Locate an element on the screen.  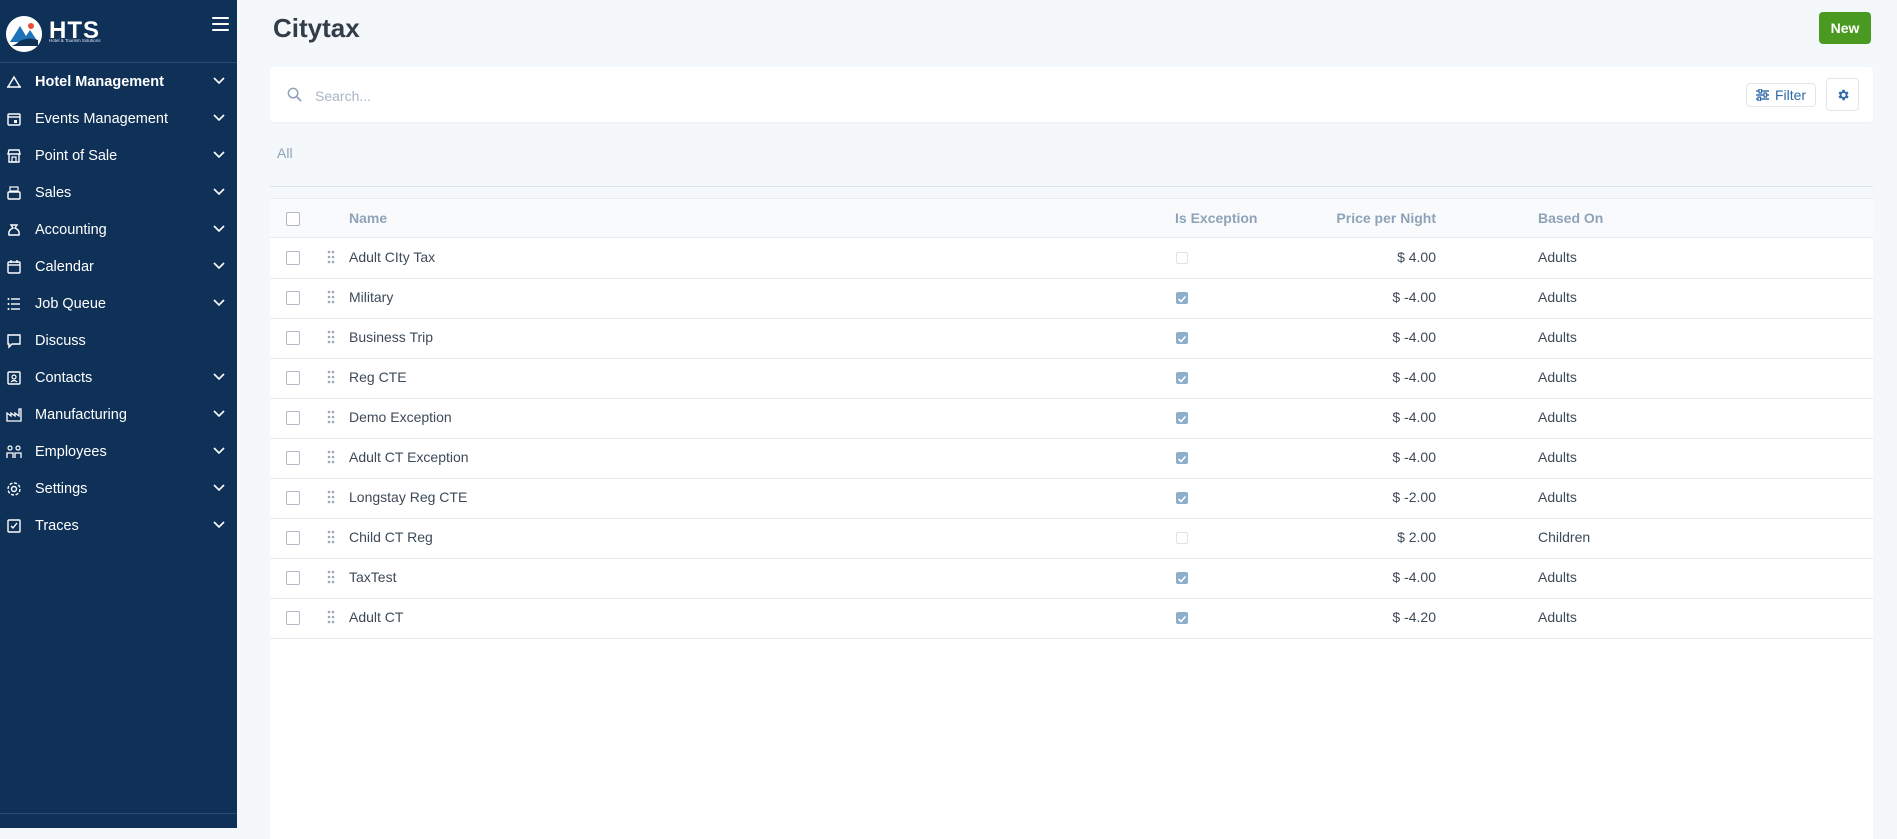
sidebar-item-label: Employees is located at coordinates (71, 451).